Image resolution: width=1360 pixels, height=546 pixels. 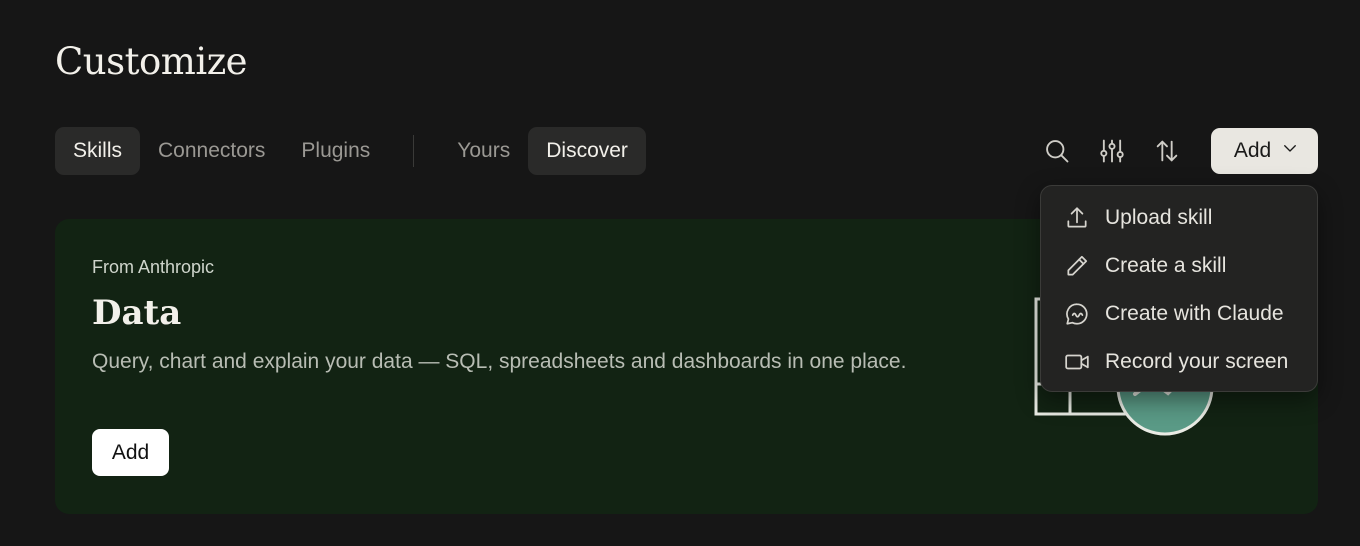 What do you see at coordinates (1167, 151) in the screenshot?
I see `sort-icon` at bounding box center [1167, 151].